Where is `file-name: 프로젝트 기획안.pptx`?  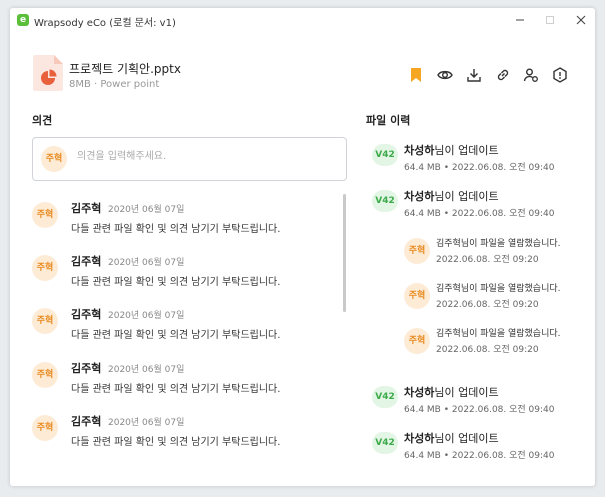 file-name: 프로젝트 기획안.pptx is located at coordinates (125, 69).